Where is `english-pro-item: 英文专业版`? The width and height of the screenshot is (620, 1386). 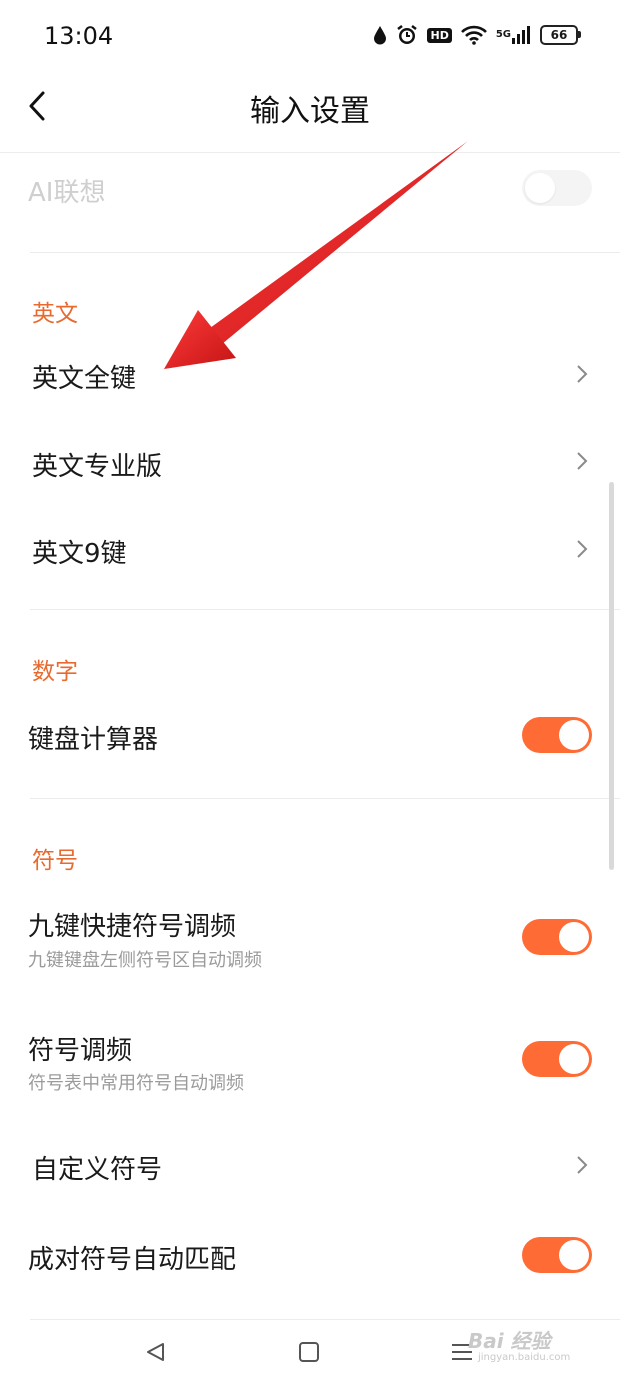 english-pro-item: 英文专业版 is located at coordinates (97, 464).